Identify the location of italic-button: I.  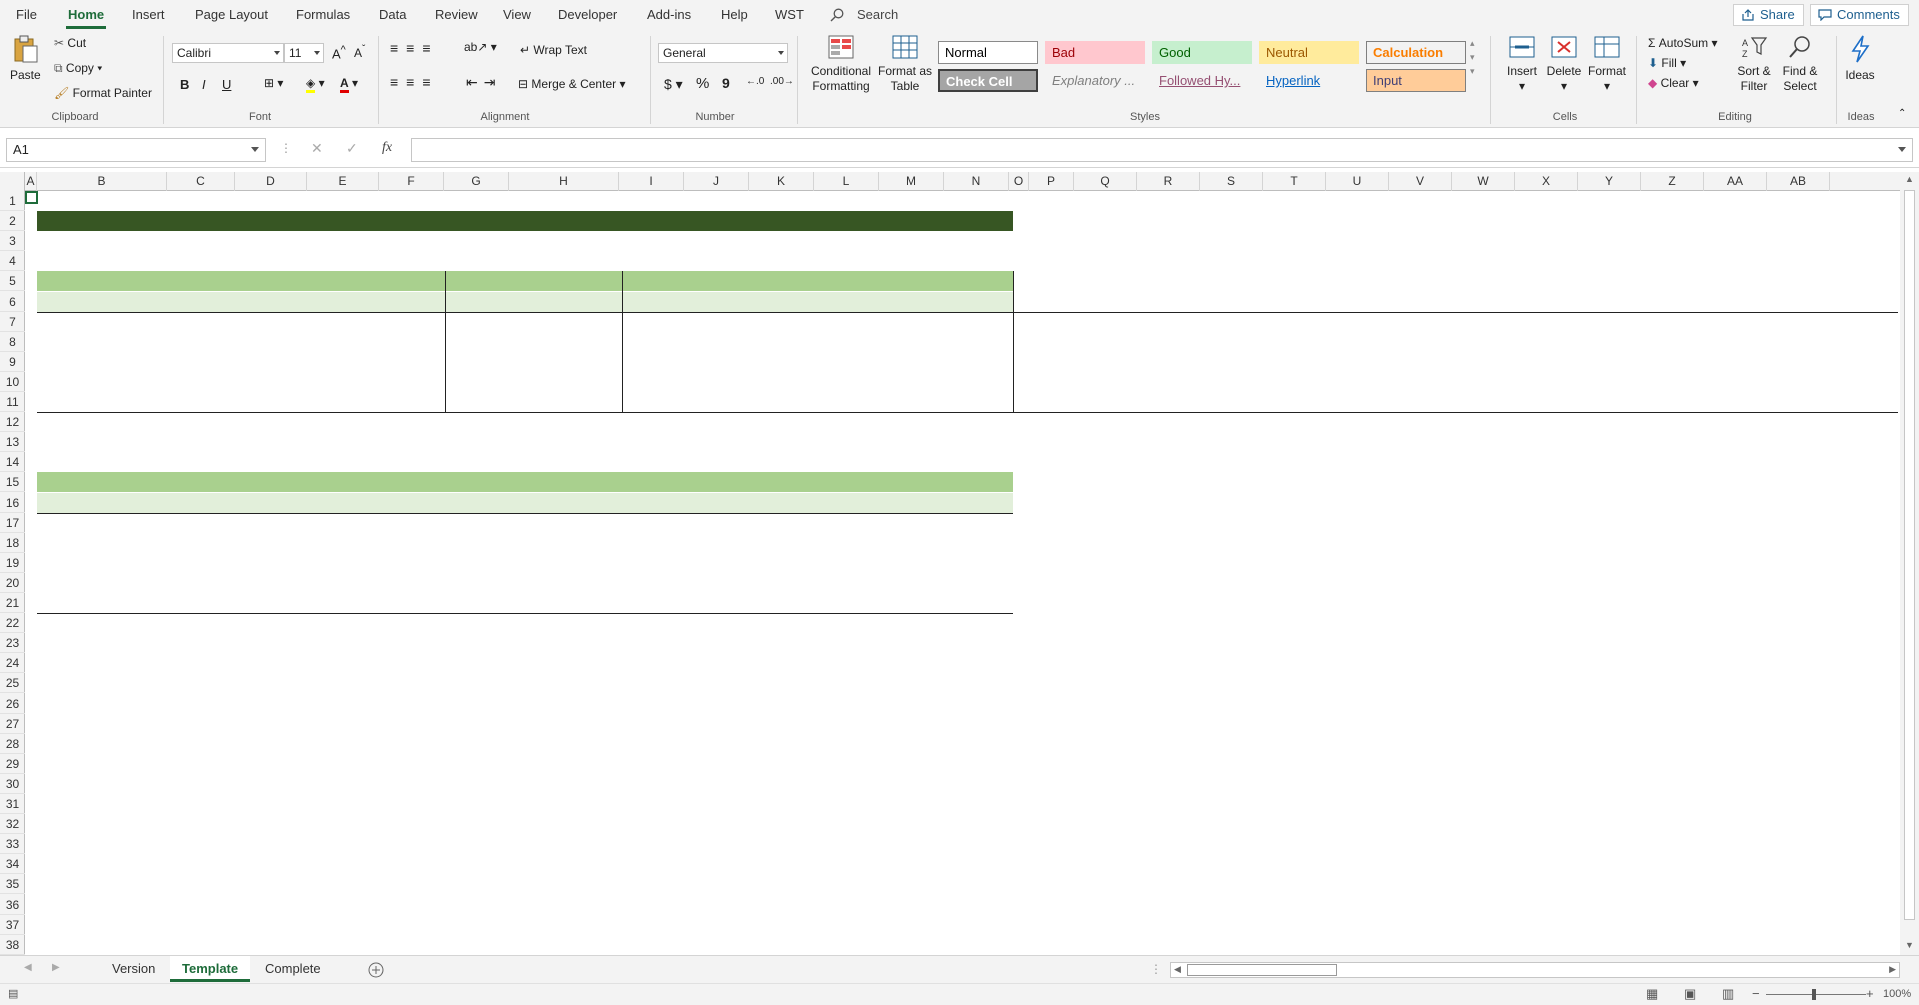
(204, 84).